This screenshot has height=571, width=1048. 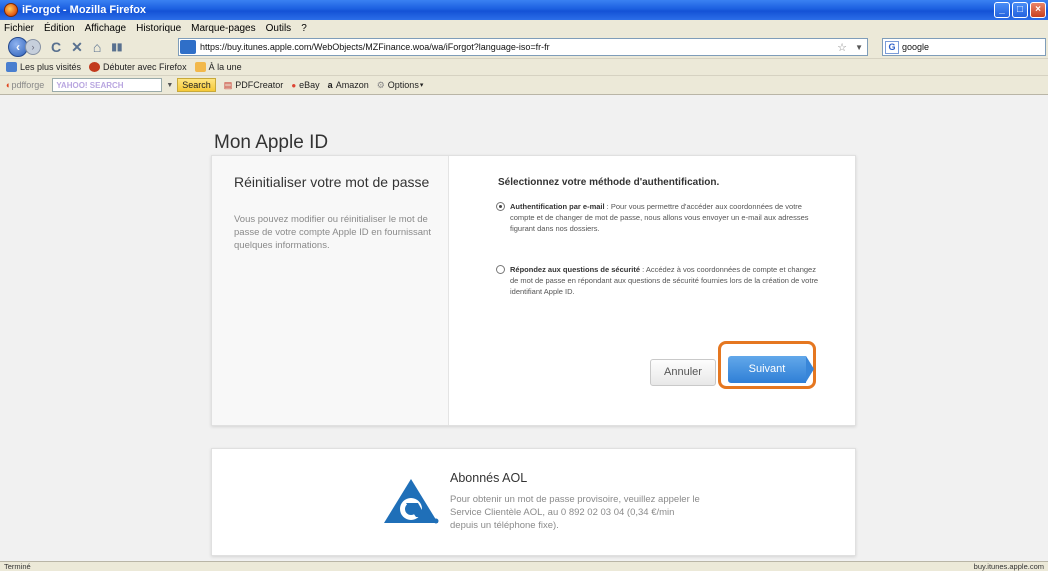 I want to click on status-bar: Terminé buy.itunes.apple.com, so click(x=524, y=566).